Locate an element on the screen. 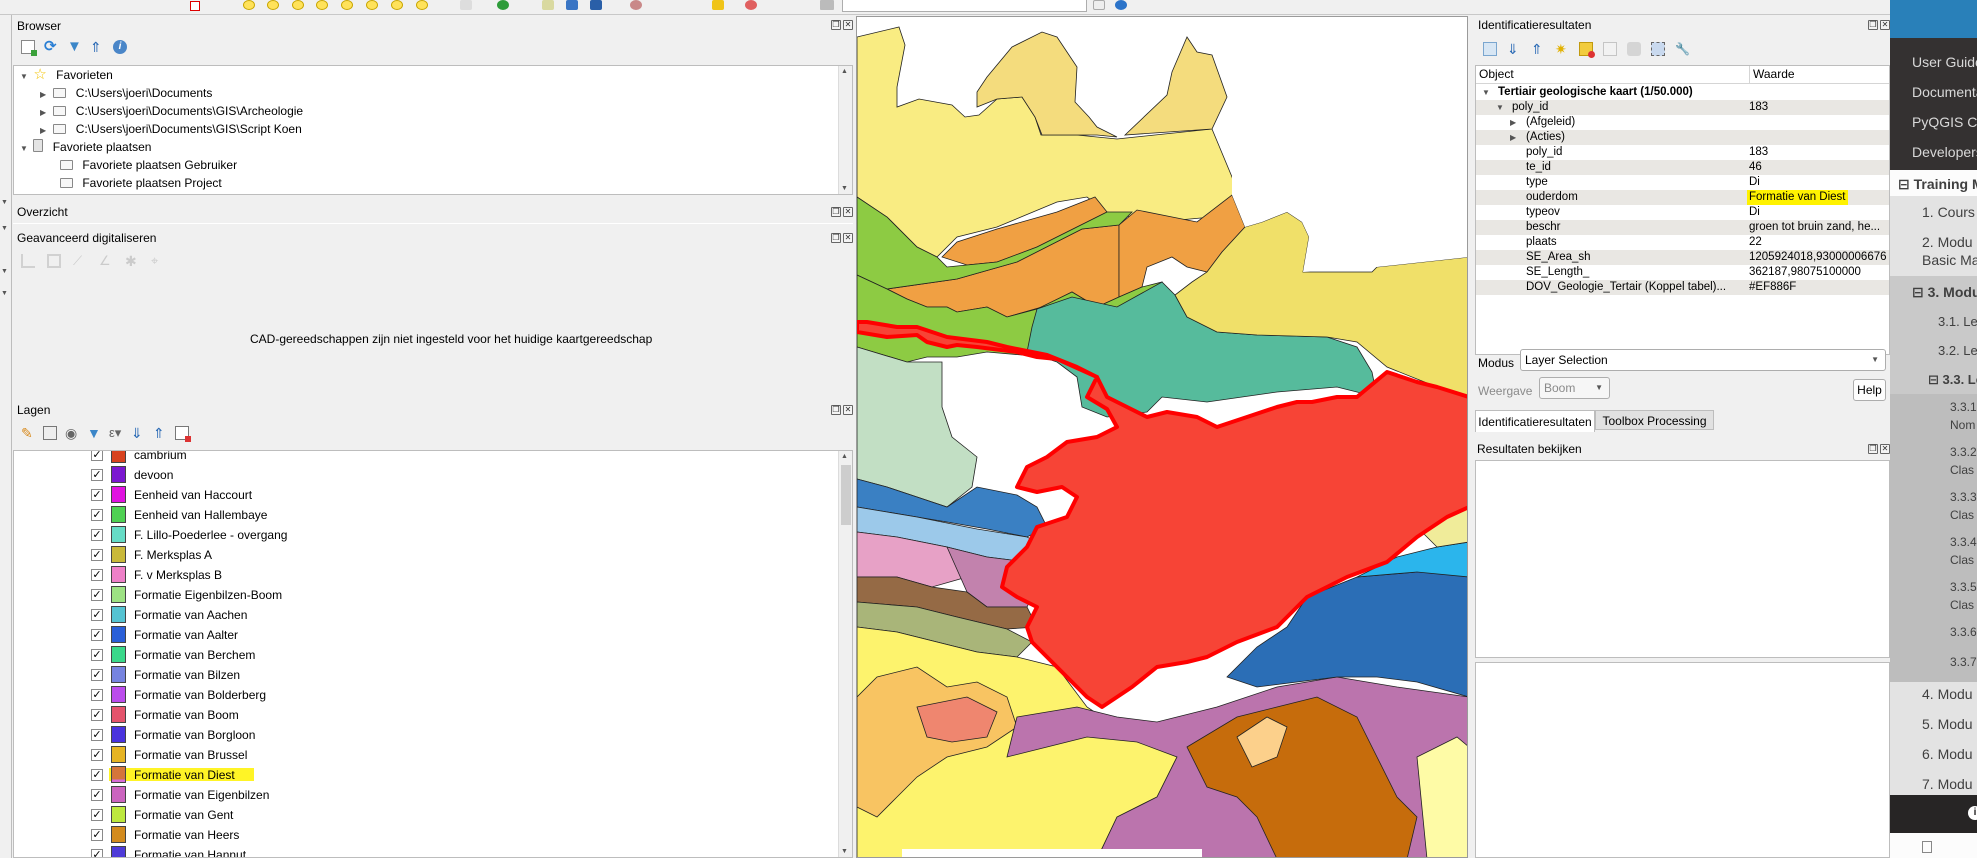 The width and height of the screenshot is (1977, 858). form-annotation-icon is located at coordinates (397, 5).